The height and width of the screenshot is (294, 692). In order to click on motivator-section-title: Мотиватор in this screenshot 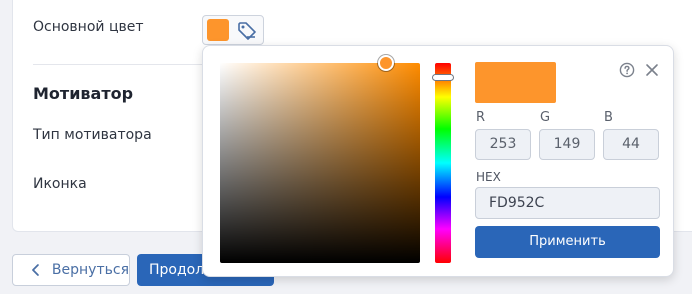, I will do `click(83, 93)`.